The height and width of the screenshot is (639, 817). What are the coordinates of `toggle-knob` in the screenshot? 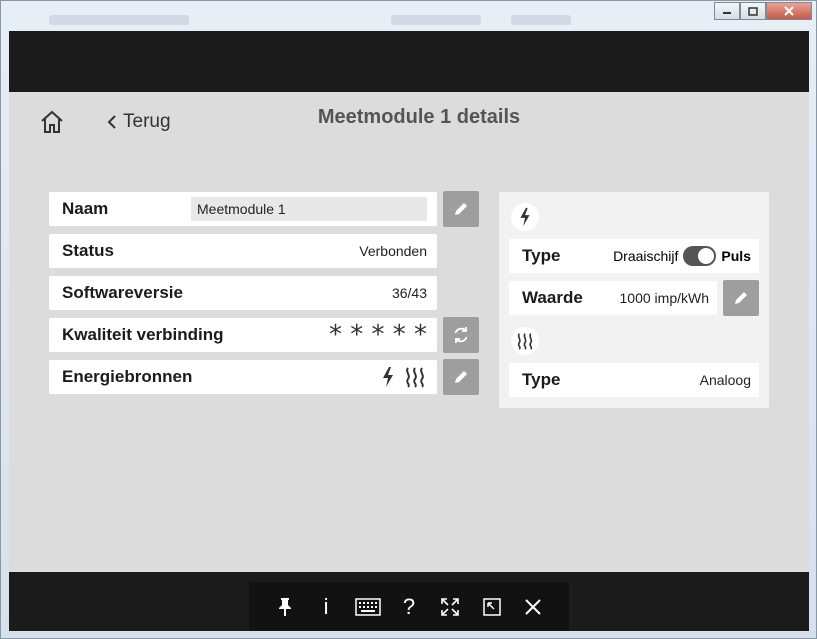 It's located at (706, 256).